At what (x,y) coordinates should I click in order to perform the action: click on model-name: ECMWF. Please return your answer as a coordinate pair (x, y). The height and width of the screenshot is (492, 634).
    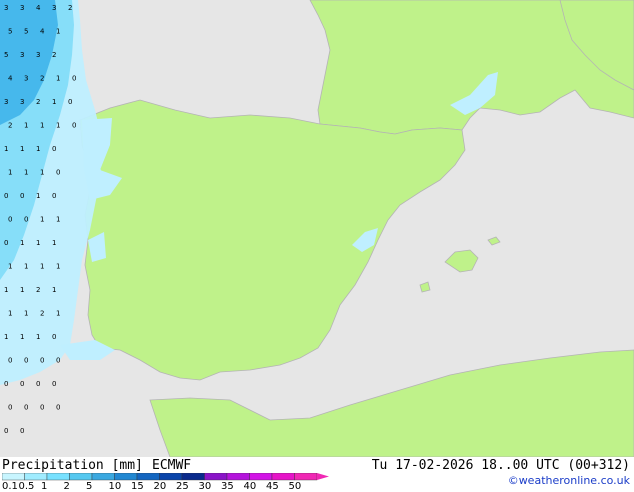
    Looking at the image, I should click on (172, 465).